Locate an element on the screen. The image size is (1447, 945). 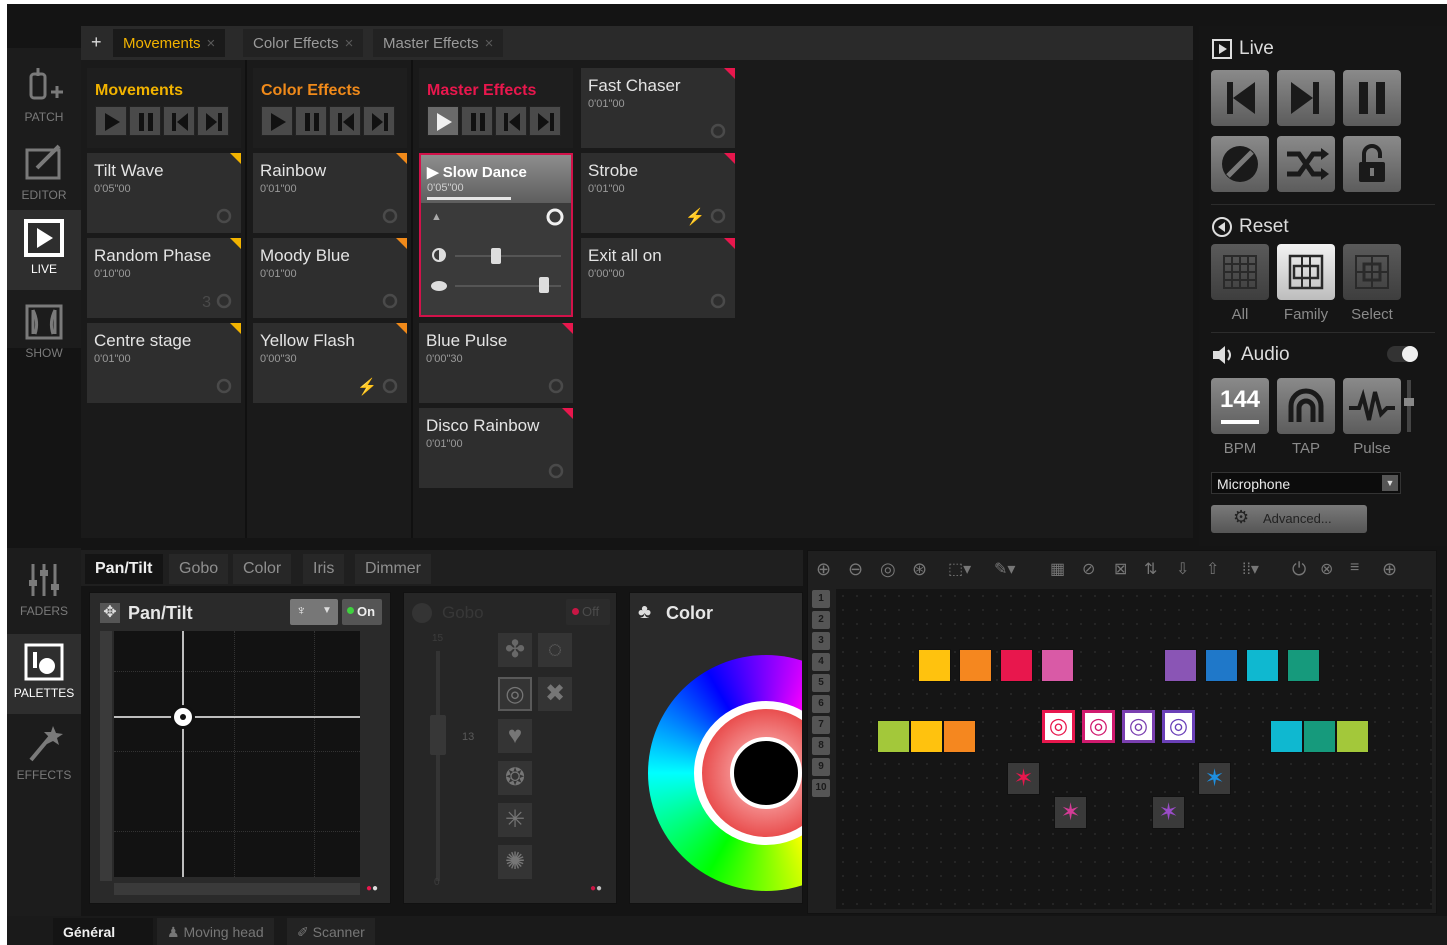
gobo-star-icon: ✳ is located at coordinates (515, 820).